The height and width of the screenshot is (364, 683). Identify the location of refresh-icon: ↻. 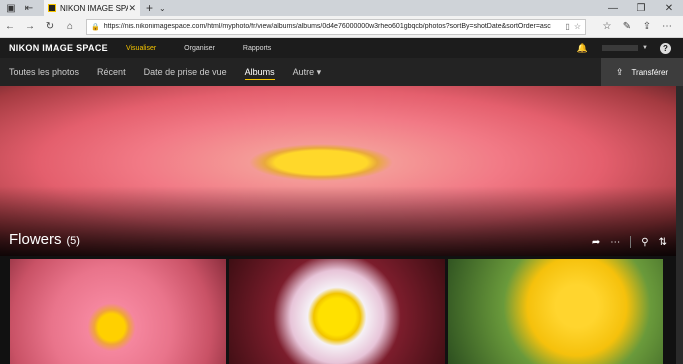
(50, 26).